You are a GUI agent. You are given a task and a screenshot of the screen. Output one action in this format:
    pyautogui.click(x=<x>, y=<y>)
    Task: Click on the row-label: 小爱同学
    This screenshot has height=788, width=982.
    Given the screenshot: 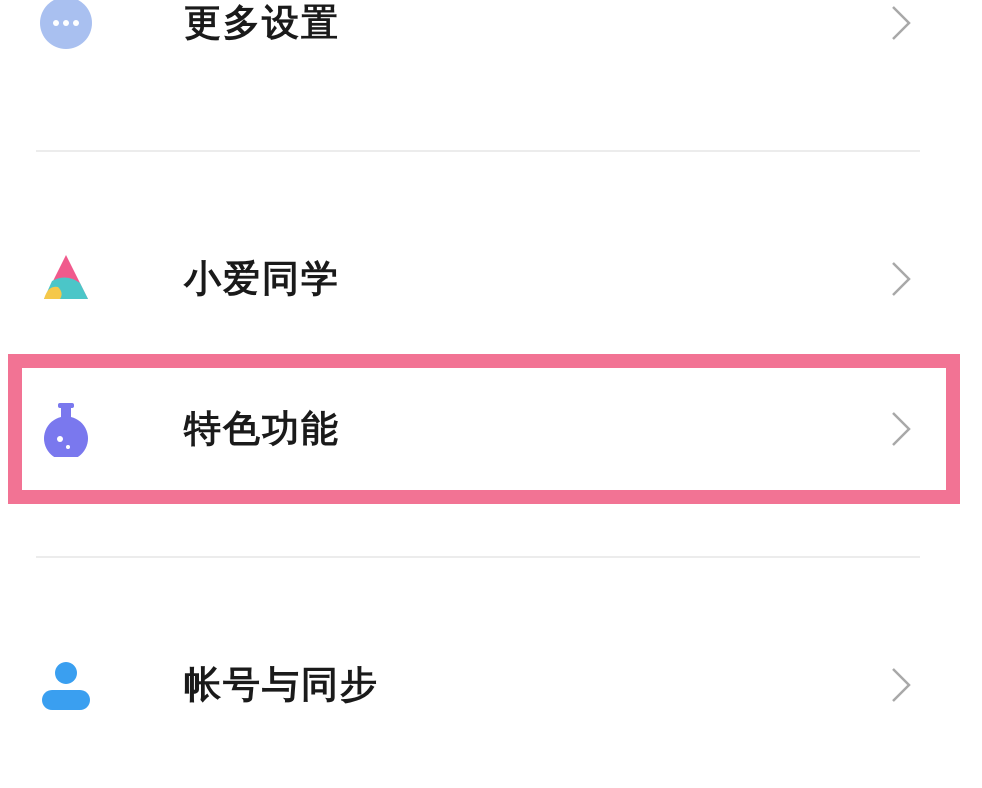 What is the action you would take?
    pyautogui.click(x=262, y=279)
    